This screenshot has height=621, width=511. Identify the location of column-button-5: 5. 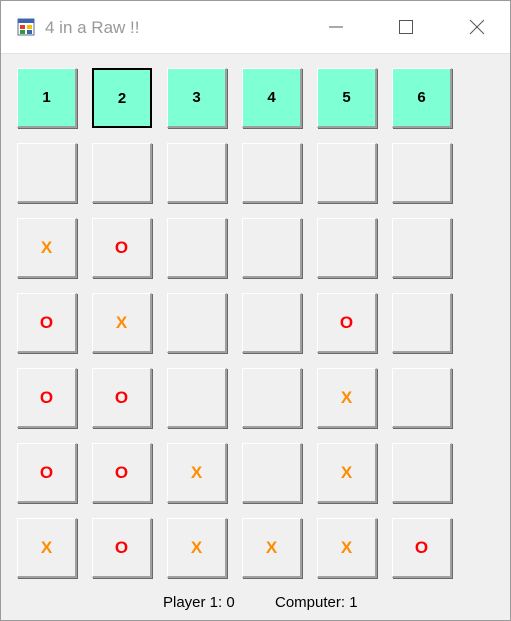
(347, 98).